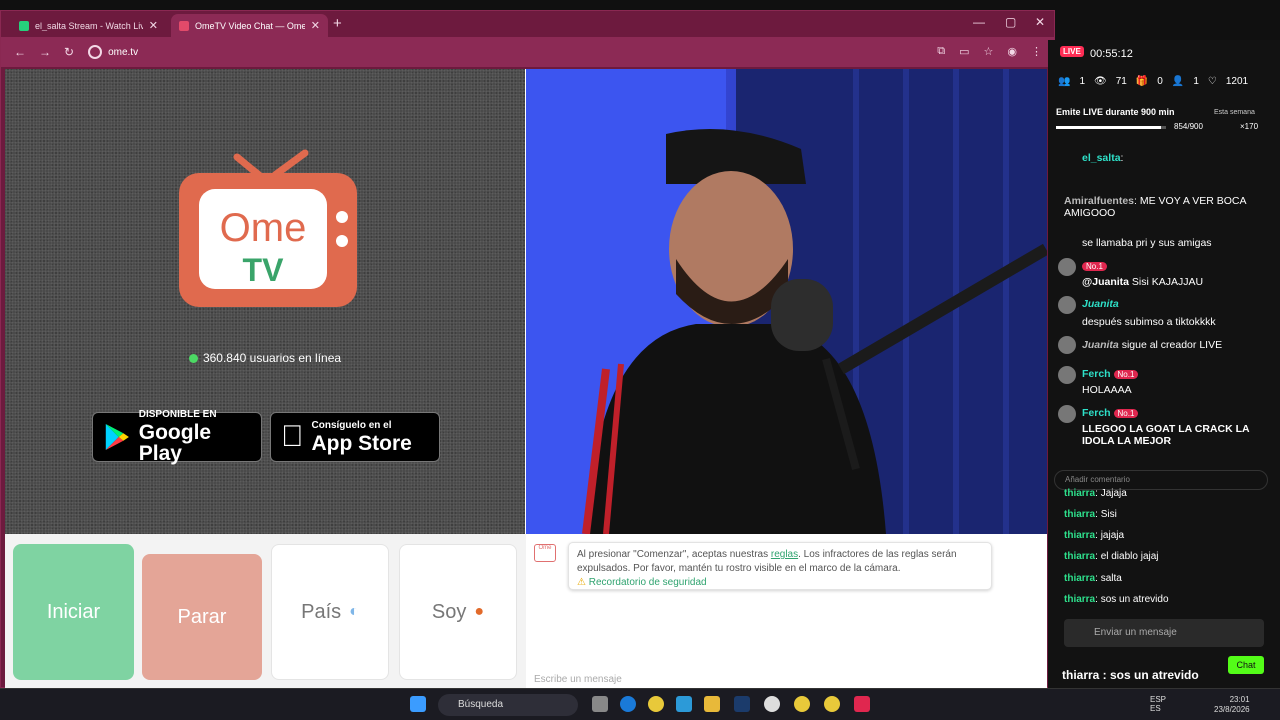  Describe the element at coordinates (1237, 81) in the screenshot. I see `likes-count: 1201` at that location.